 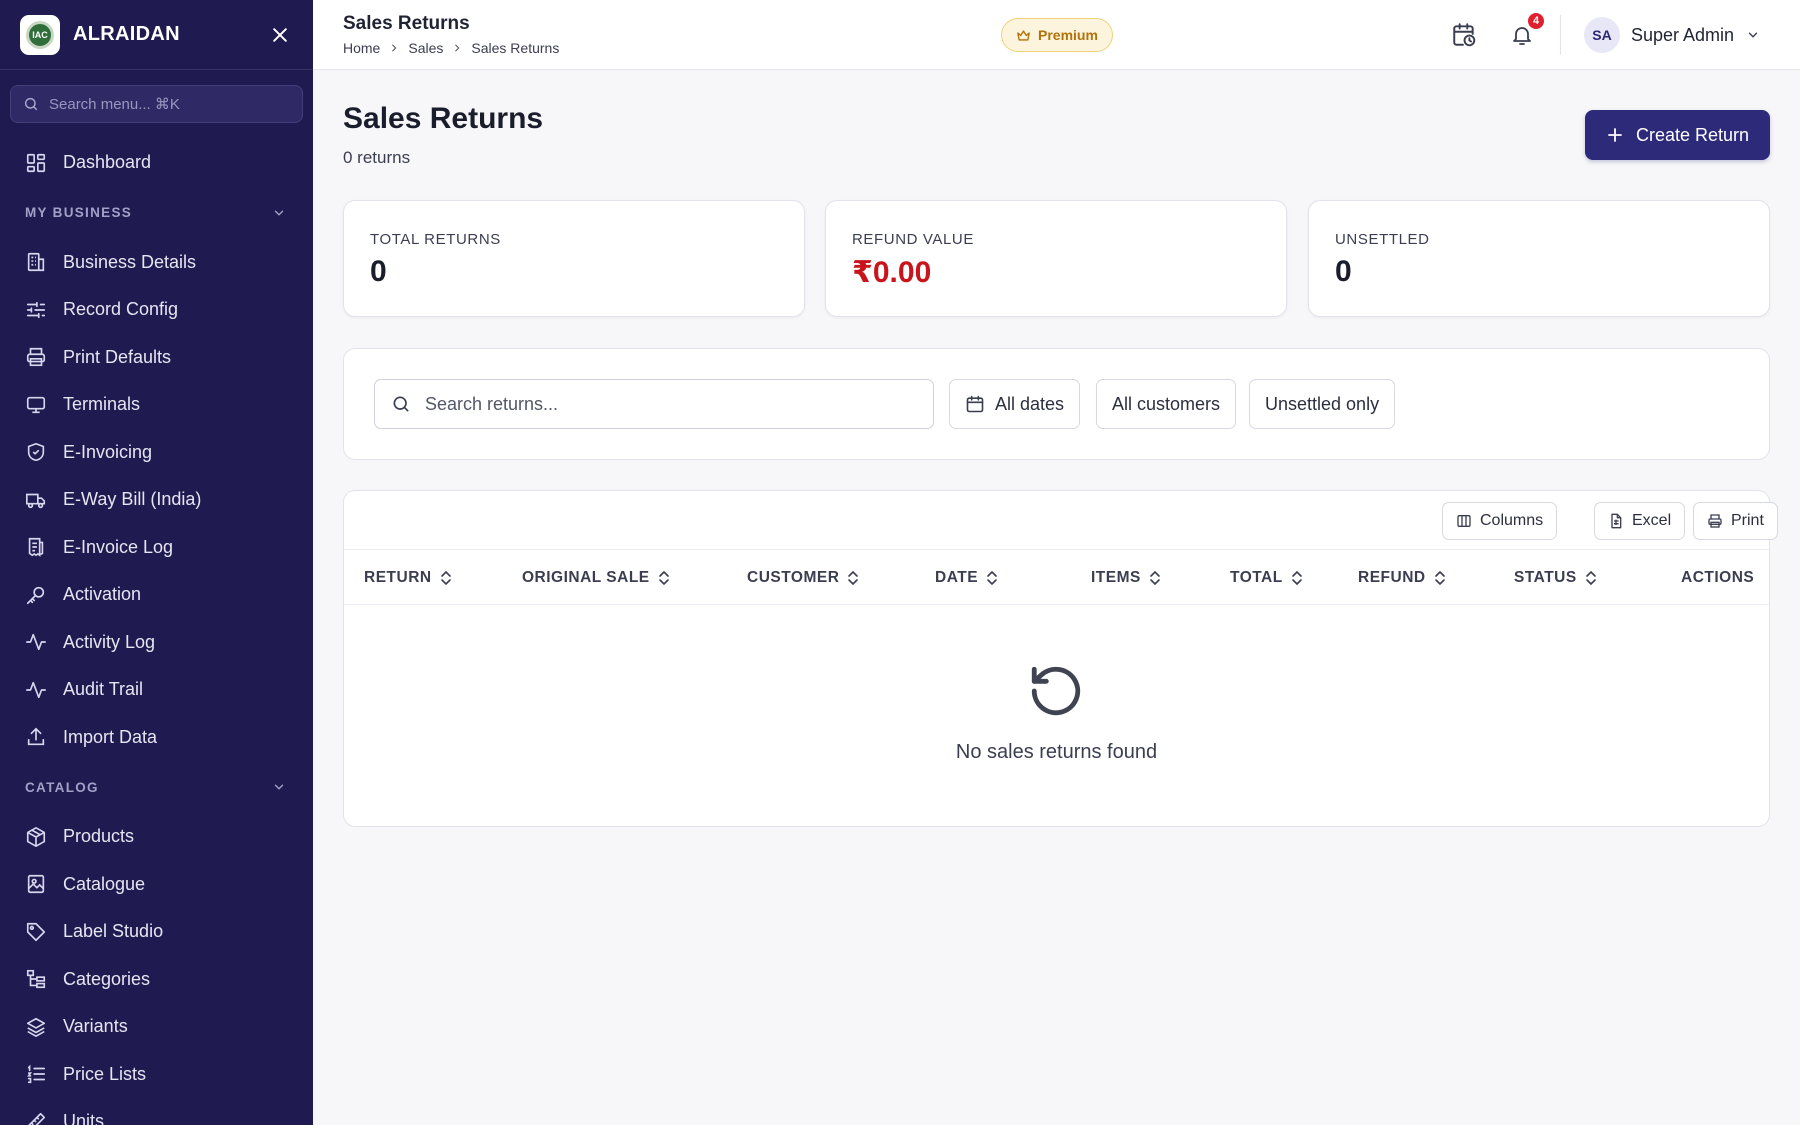 What do you see at coordinates (31, 104) in the screenshot?
I see `search-icon` at bounding box center [31, 104].